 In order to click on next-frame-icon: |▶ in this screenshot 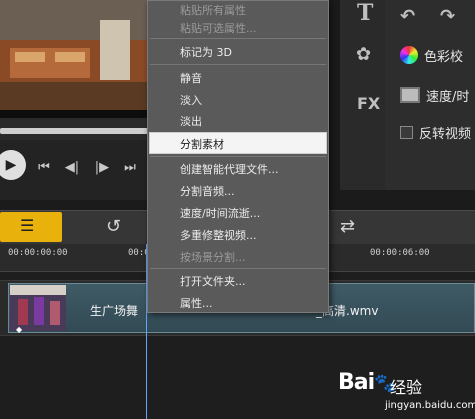, I will do `click(102, 168)`.